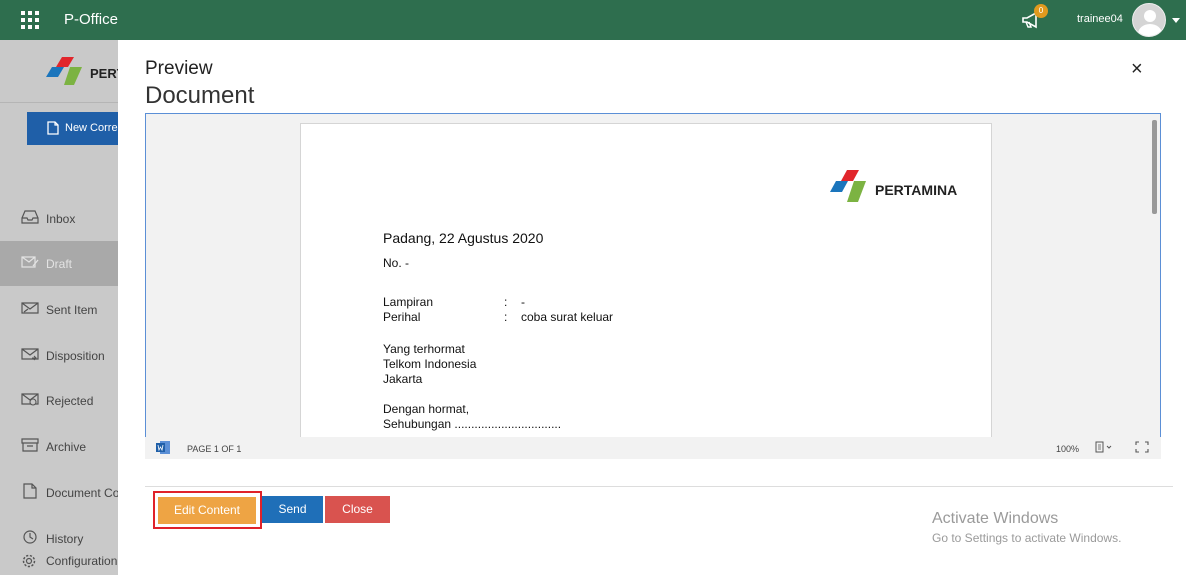 This screenshot has width=1186, height=575. What do you see at coordinates (396, 263) in the screenshot?
I see `document-number: No. -` at bounding box center [396, 263].